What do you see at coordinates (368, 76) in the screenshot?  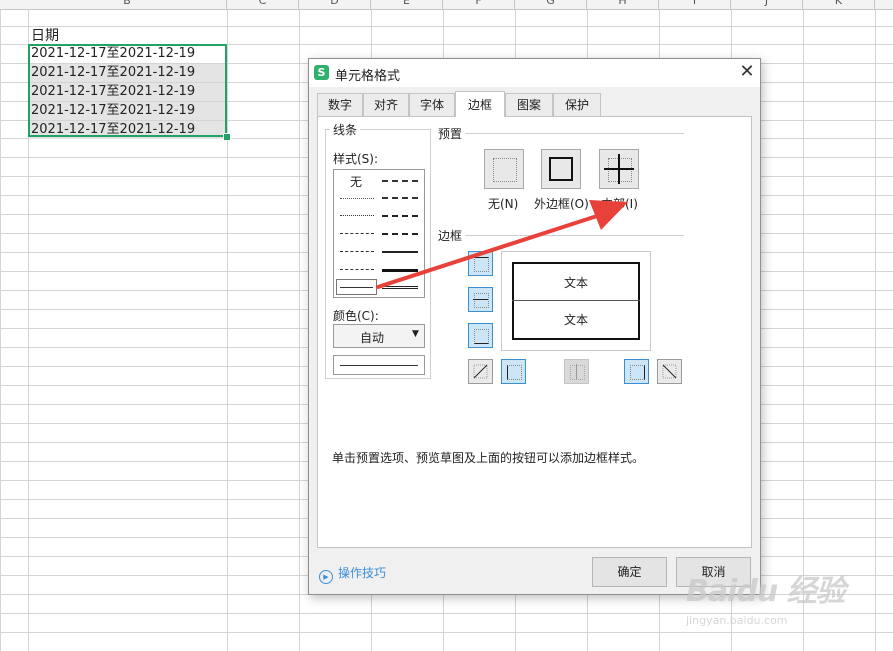 I see `dialog-title: 单元格格式` at bounding box center [368, 76].